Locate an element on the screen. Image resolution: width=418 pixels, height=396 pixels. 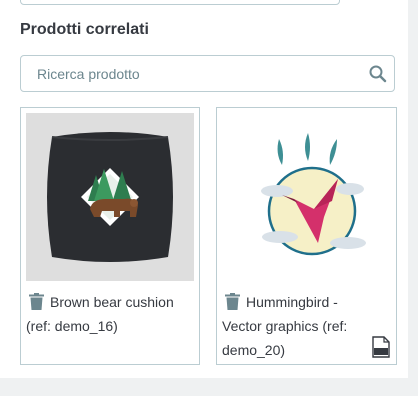
page-gutter-bottom is located at coordinates (209, 387).